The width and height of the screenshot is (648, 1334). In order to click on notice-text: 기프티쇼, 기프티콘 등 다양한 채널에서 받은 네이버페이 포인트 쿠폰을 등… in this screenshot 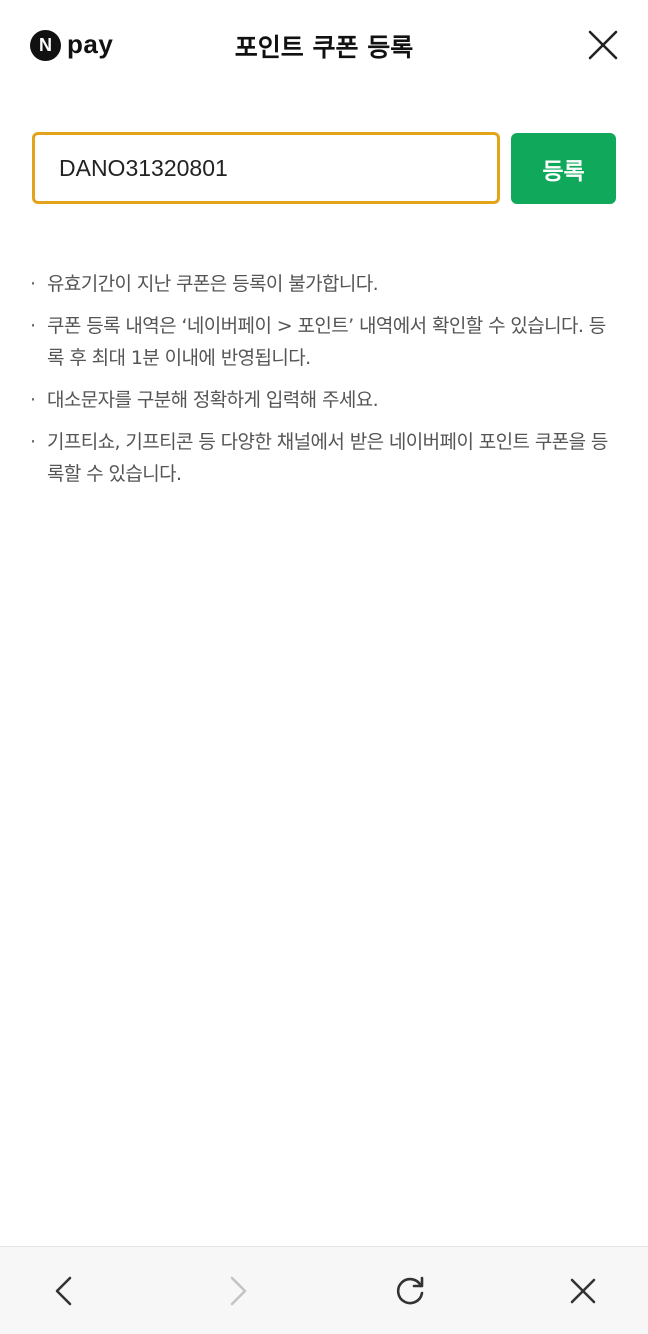, I will do `click(327, 458)`.